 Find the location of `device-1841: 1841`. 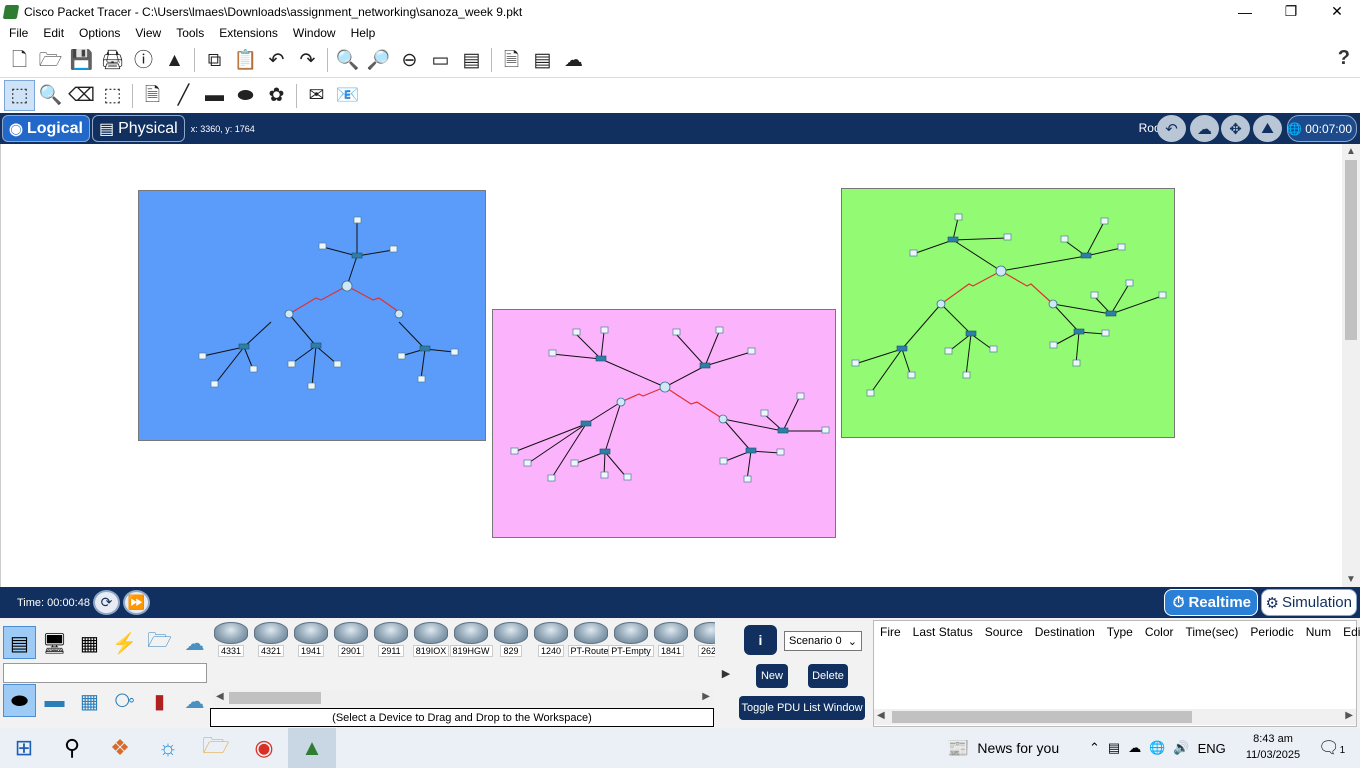

device-1841: 1841 is located at coordinates (671, 639).